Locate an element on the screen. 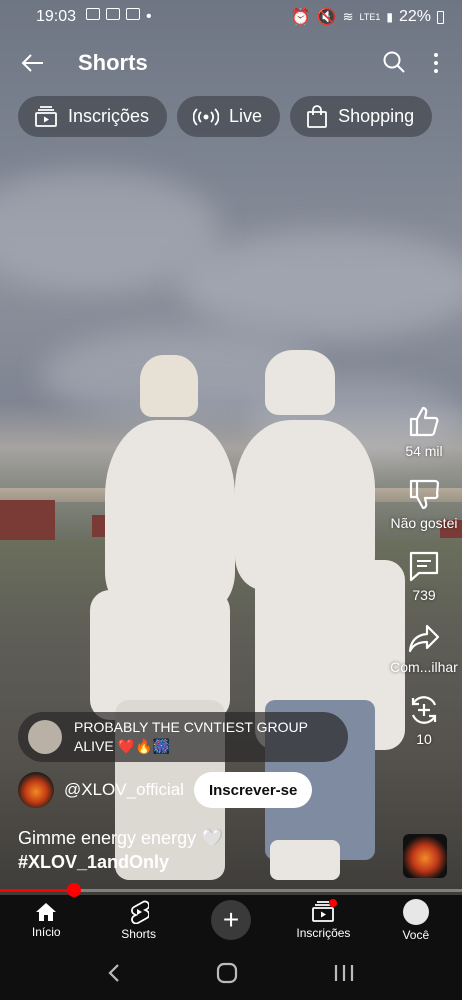  more-notifications-icon: • is located at coordinates (149, 16).